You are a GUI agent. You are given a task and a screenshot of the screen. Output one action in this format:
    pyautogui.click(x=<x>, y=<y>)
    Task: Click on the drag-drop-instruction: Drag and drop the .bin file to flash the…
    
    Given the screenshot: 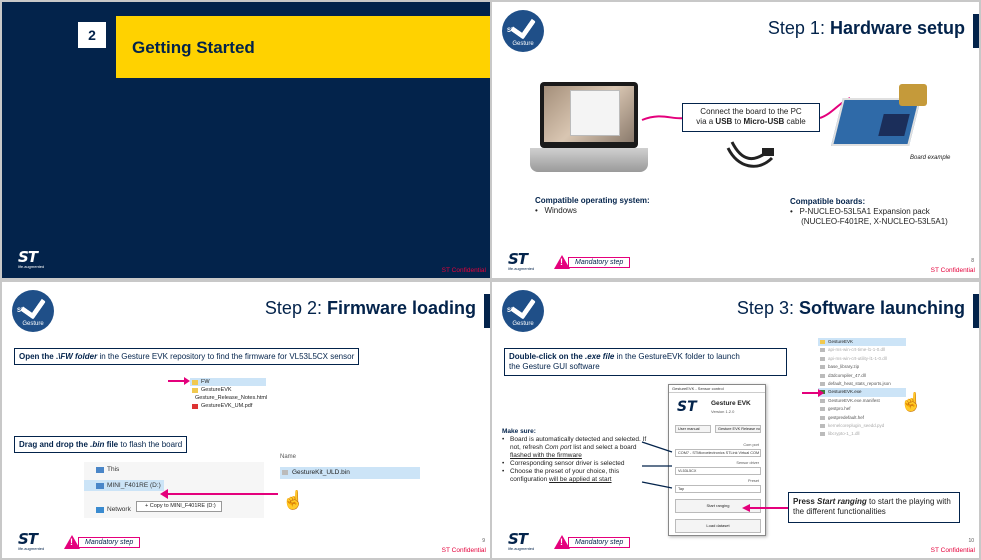 What is the action you would take?
    pyautogui.click(x=101, y=444)
    